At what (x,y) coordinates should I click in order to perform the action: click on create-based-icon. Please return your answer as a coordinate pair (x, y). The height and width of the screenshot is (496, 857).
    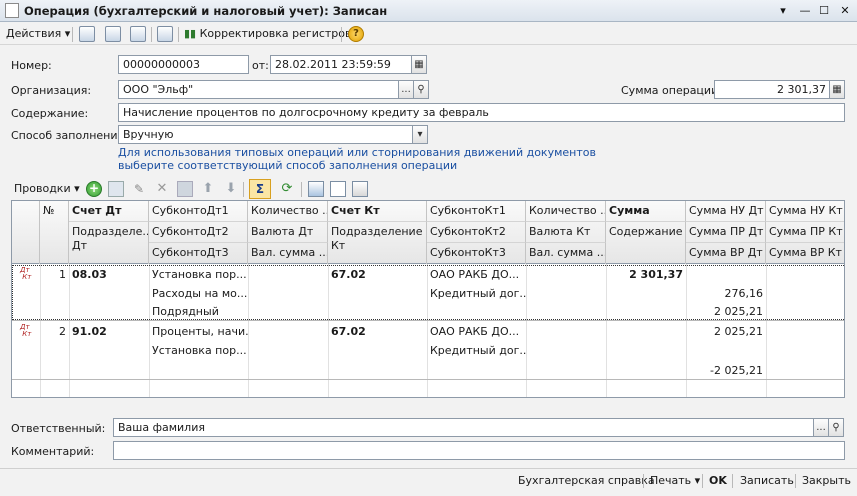
    Looking at the image, I should click on (138, 34).